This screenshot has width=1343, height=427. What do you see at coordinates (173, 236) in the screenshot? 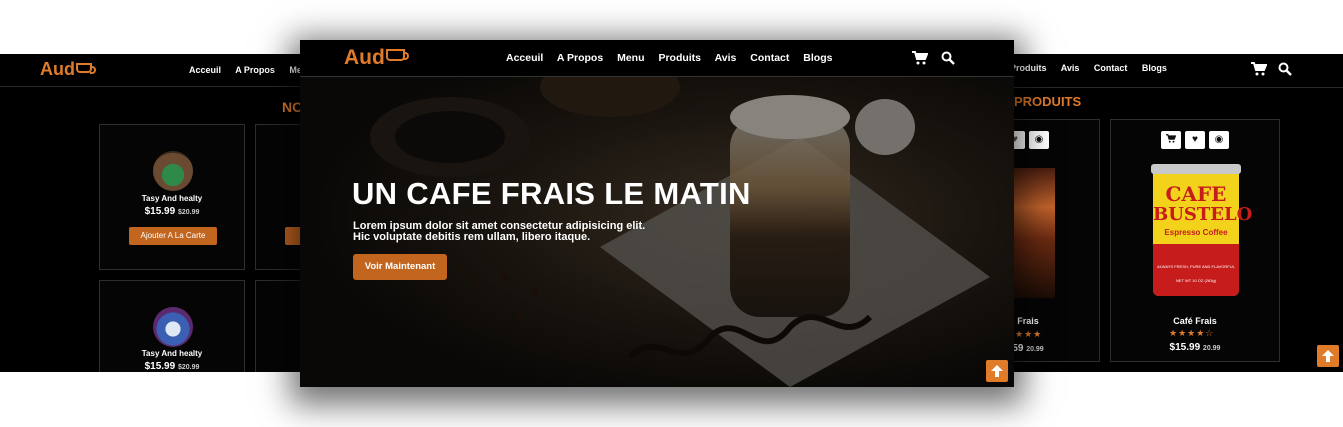
I see `add-to-cart-button: Ajouter A La Carte` at bounding box center [173, 236].